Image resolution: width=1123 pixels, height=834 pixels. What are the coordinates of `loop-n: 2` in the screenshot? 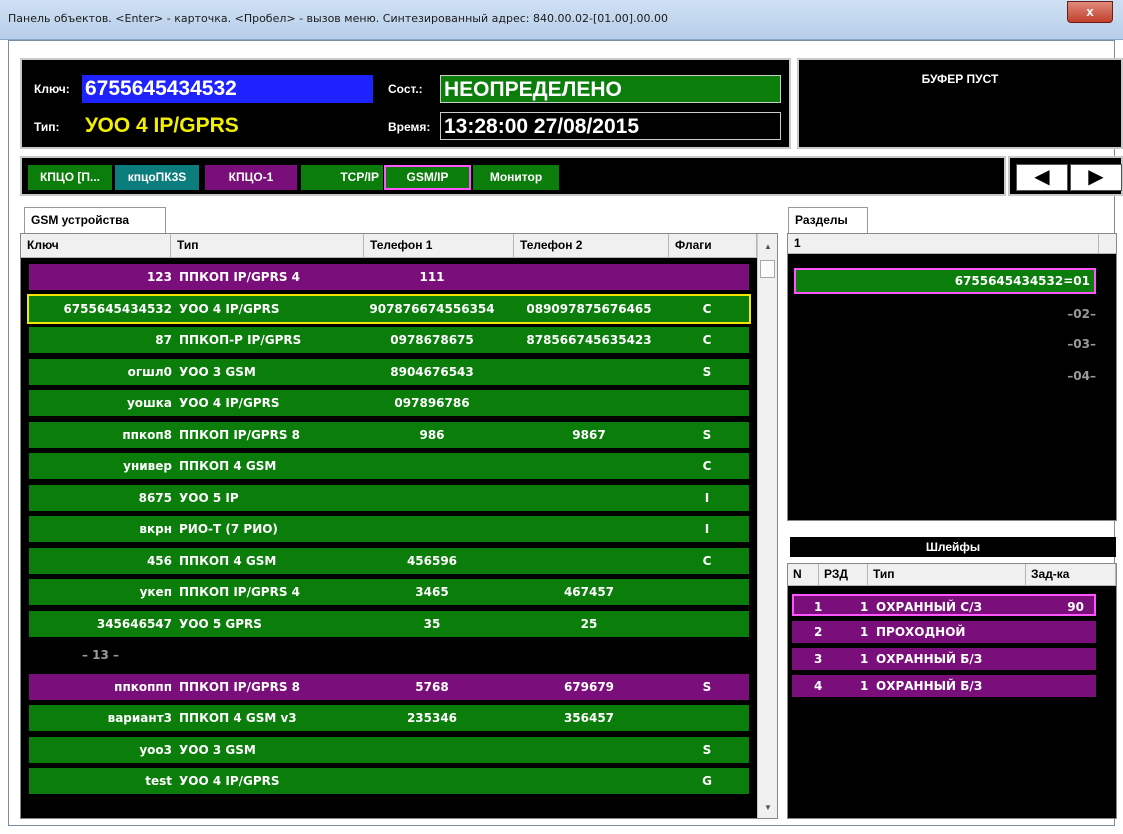 It's located at (818, 632).